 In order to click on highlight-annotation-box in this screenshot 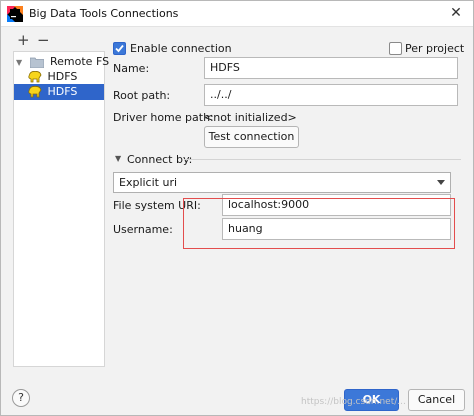, I will do `click(319, 223)`.